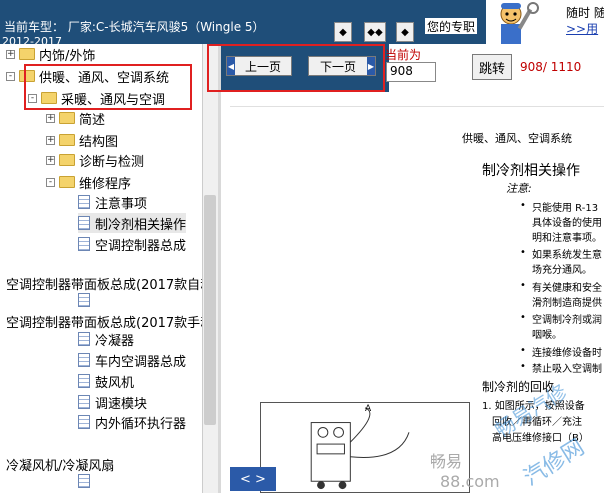  I want to click on tree-item-condenser: 冷凝器, so click(106, 339).